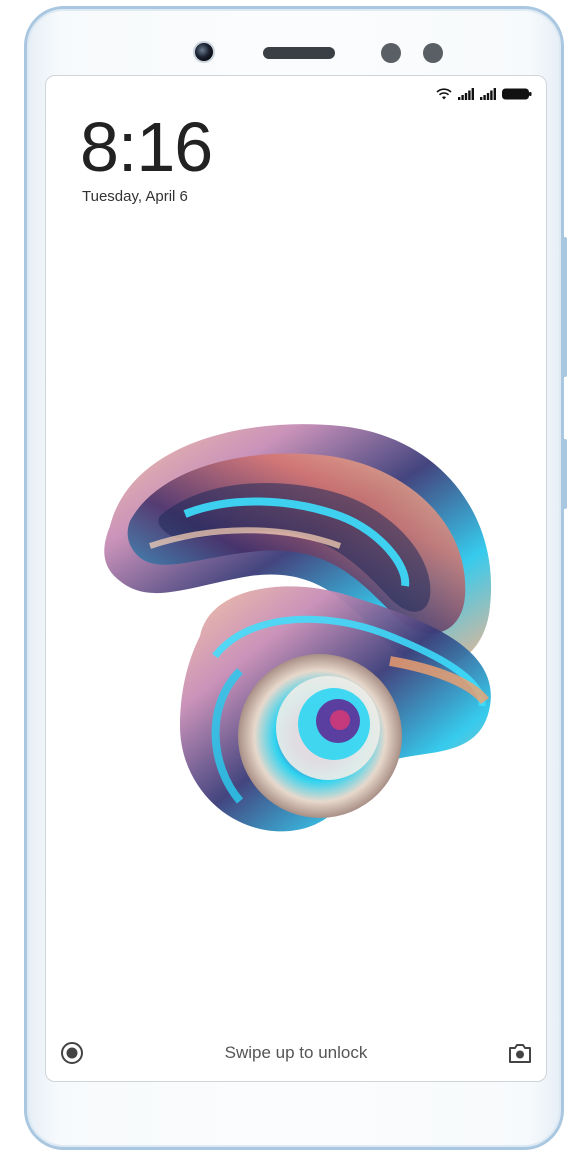 The height and width of the screenshot is (1156, 580). I want to click on lock-clock: 8:16, so click(146, 147).